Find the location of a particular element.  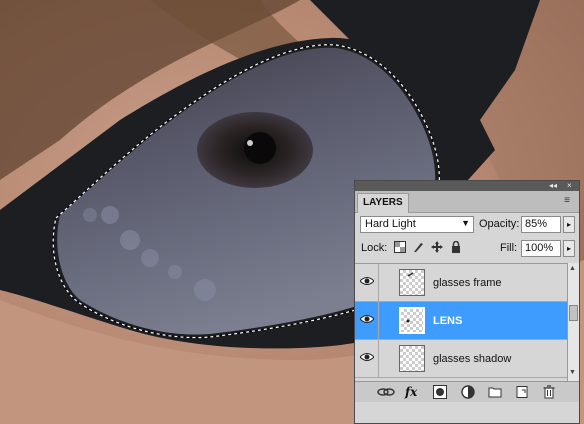

opacity-slider-button: ▸ is located at coordinates (569, 224).